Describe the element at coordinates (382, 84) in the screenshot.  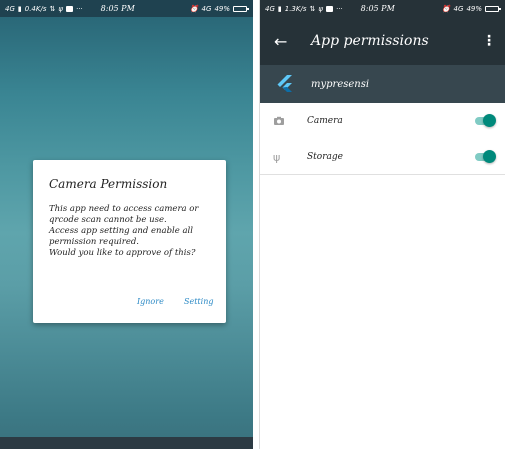
I see `app-header: mypresensi` at that location.